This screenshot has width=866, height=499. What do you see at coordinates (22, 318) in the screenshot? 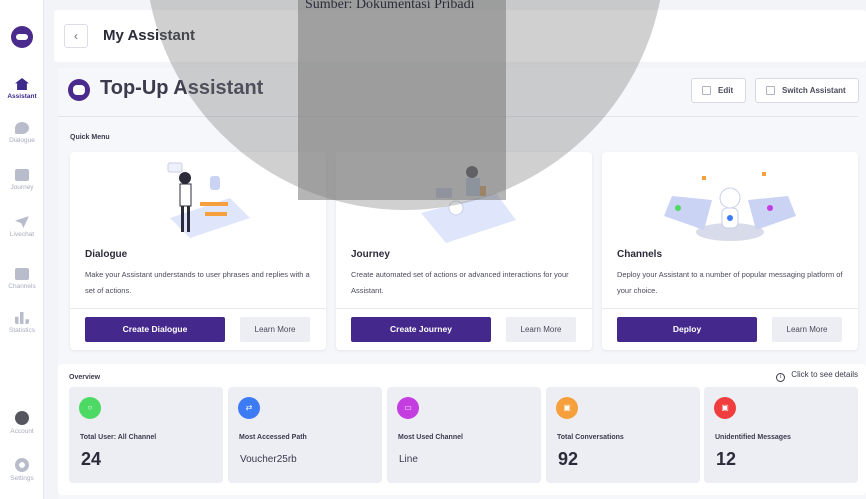
I see `bar-chart-icon` at bounding box center [22, 318].